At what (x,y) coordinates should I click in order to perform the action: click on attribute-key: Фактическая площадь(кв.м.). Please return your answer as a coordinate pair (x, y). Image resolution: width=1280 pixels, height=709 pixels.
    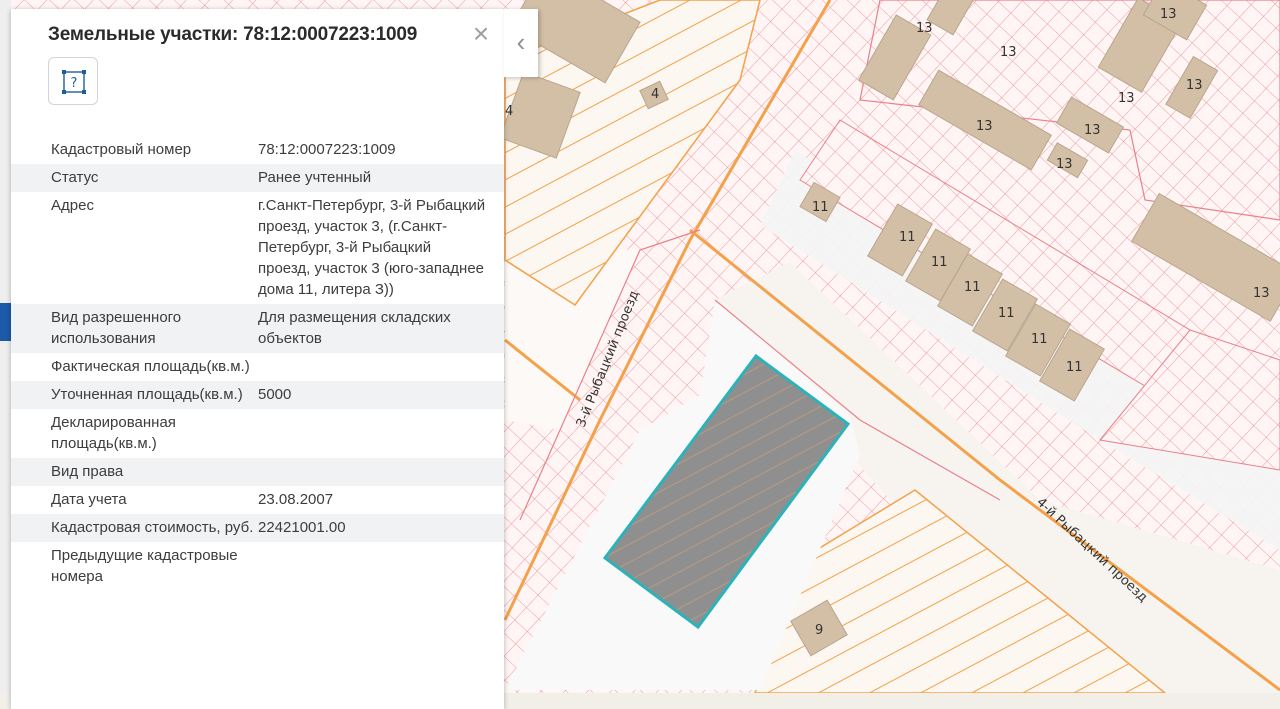
    Looking at the image, I should click on (150, 366).